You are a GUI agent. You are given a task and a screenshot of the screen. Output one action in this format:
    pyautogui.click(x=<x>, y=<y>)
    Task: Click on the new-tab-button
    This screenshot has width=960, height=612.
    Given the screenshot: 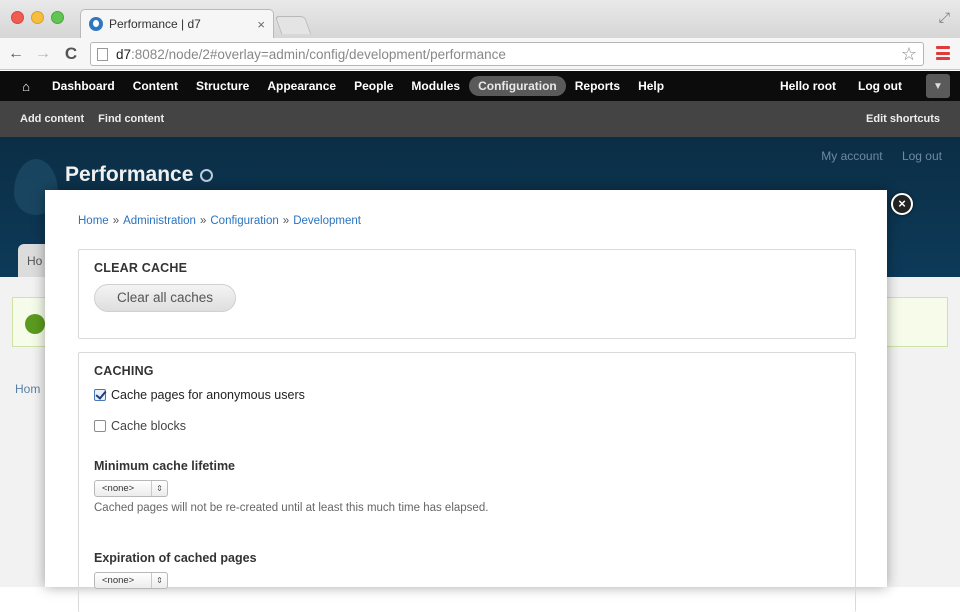 What is the action you would take?
    pyautogui.click(x=293, y=25)
    